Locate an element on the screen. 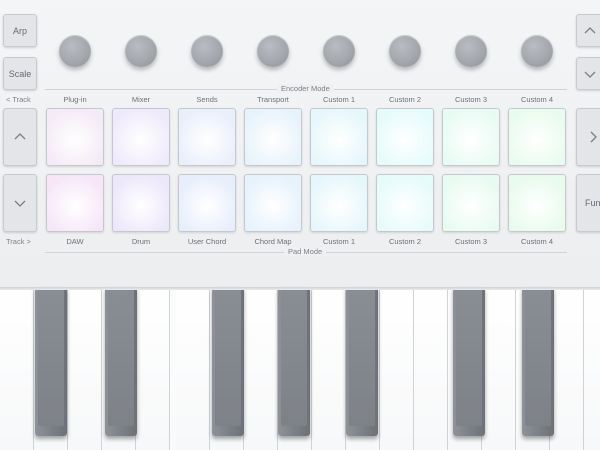 The width and height of the screenshot is (600, 450). track-next-label: Track > is located at coordinates (18, 241).